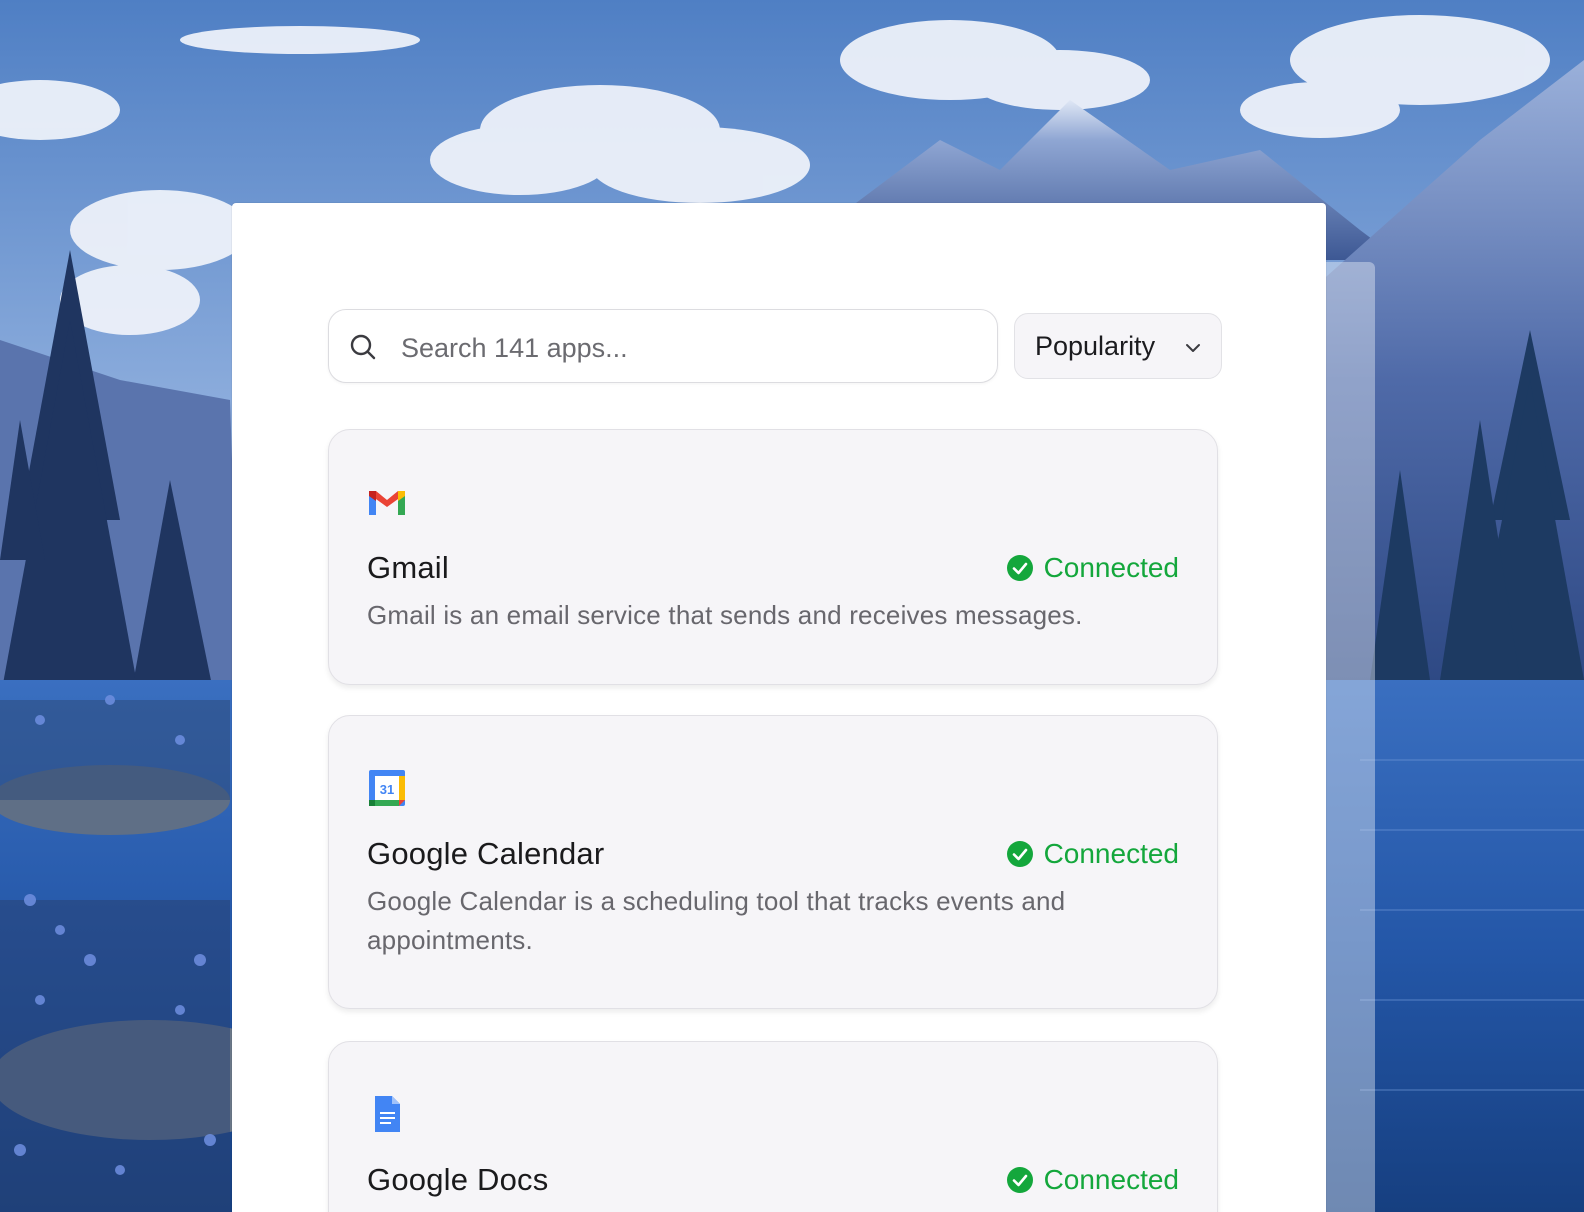 This screenshot has width=1584, height=1212. What do you see at coordinates (387, 1114) in the screenshot?
I see `google-docs-icon` at bounding box center [387, 1114].